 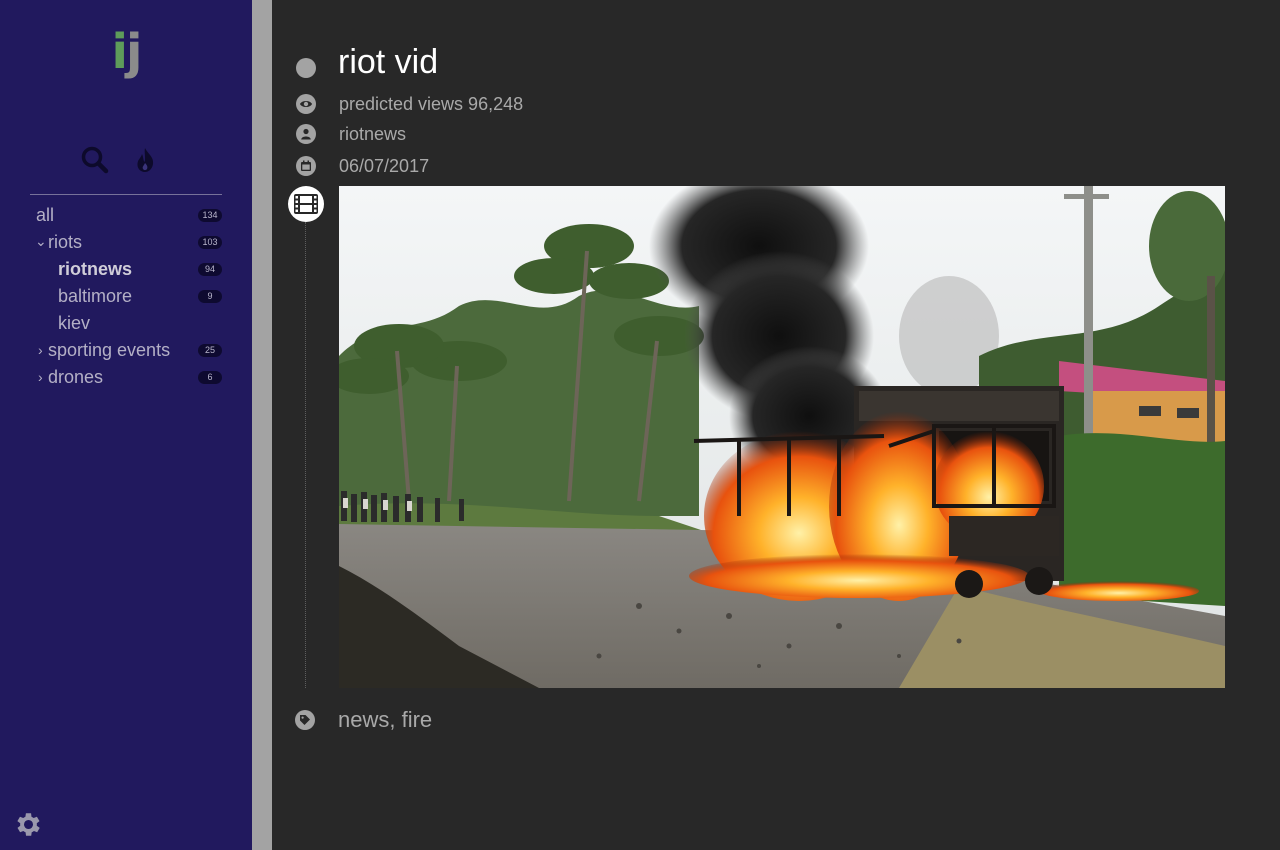 What do you see at coordinates (45, 215) in the screenshot?
I see `tree-item-label: all` at bounding box center [45, 215].